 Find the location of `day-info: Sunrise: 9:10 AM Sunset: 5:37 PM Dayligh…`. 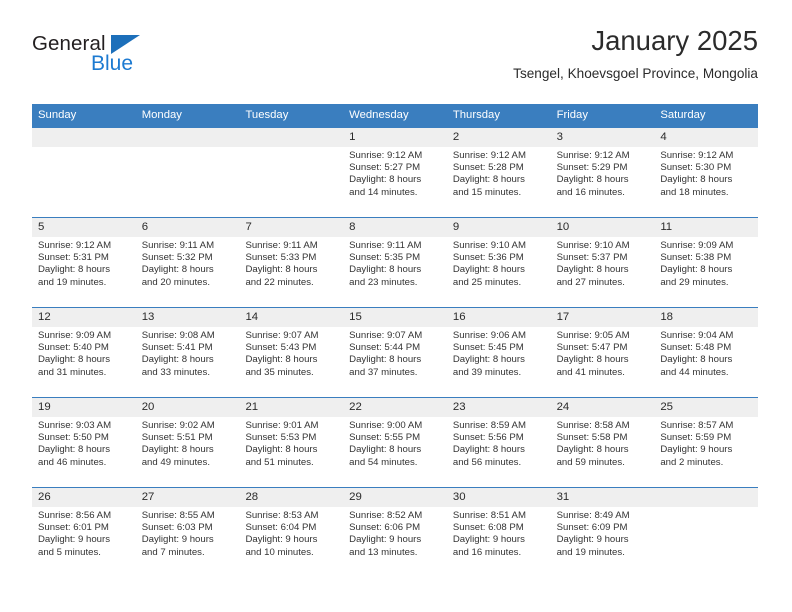

day-info: Sunrise: 9:10 AM Sunset: 5:37 PM Dayligh… is located at coordinates (603, 263).